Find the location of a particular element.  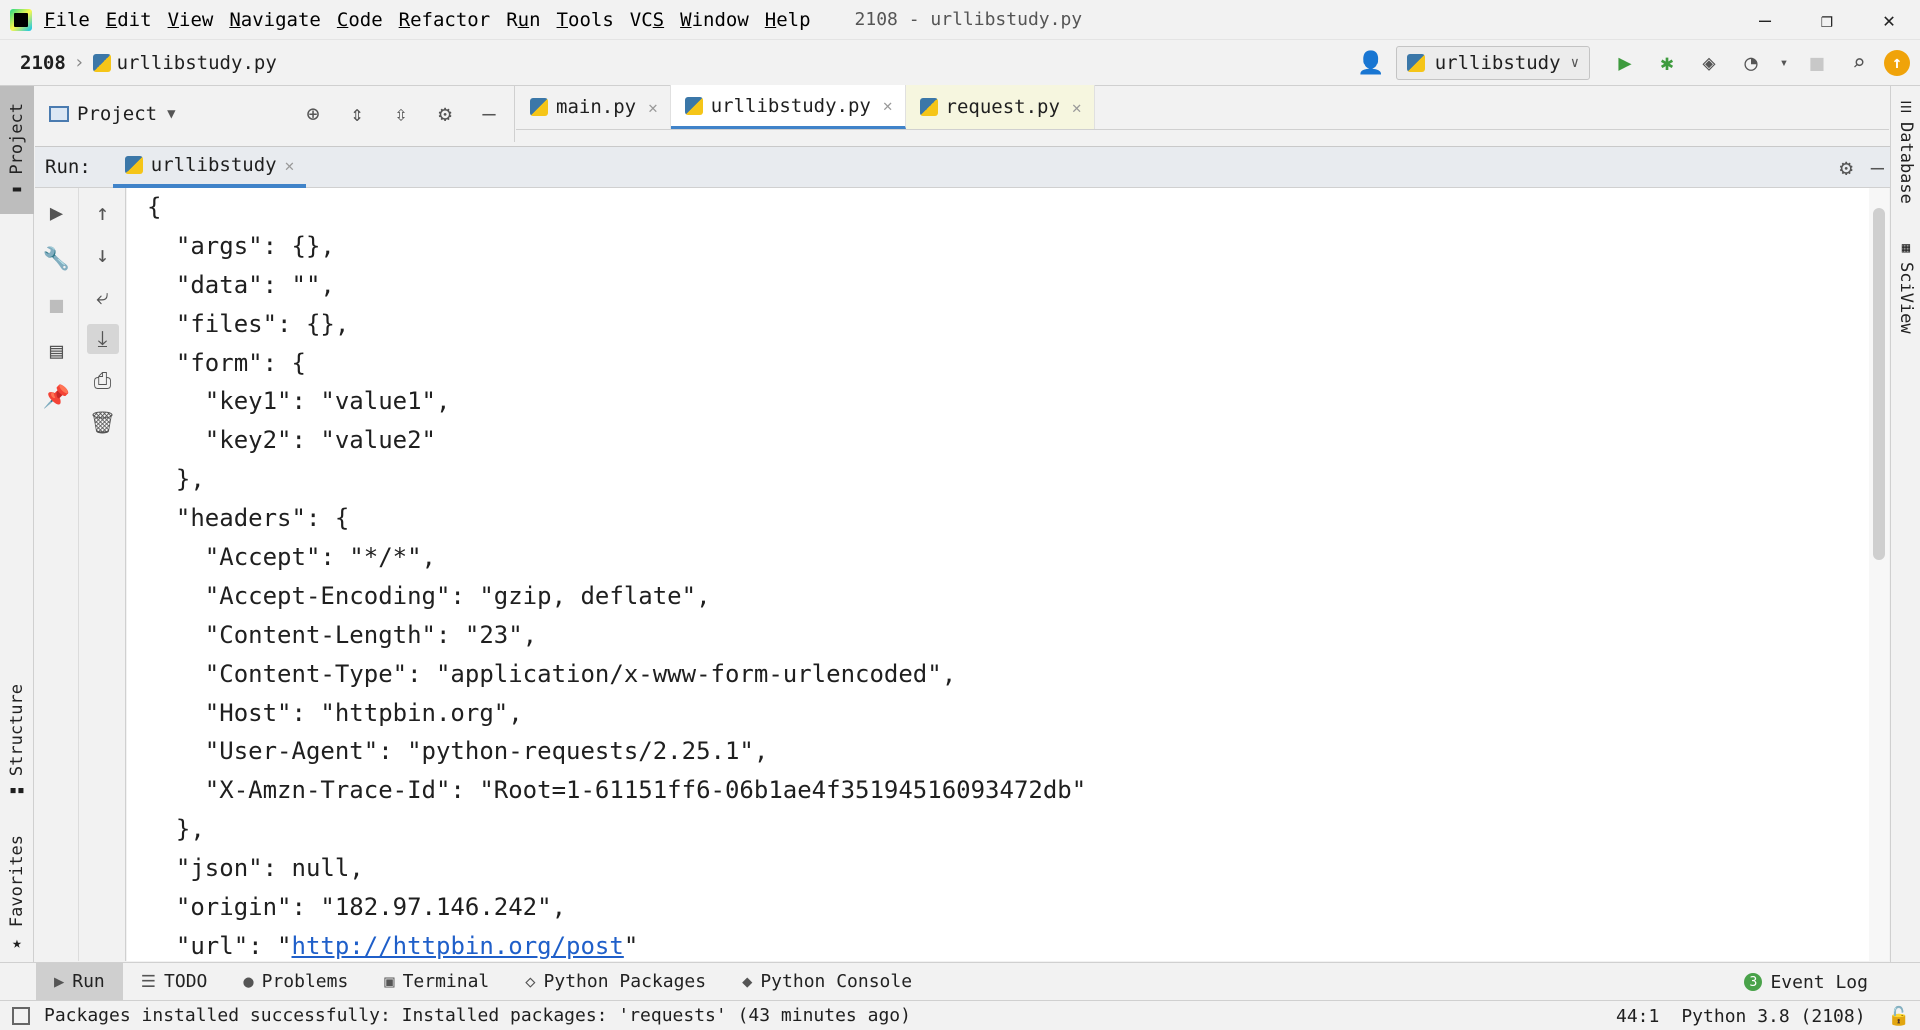

chevron-down-icon: ∨ is located at coordinates (1574, 63).